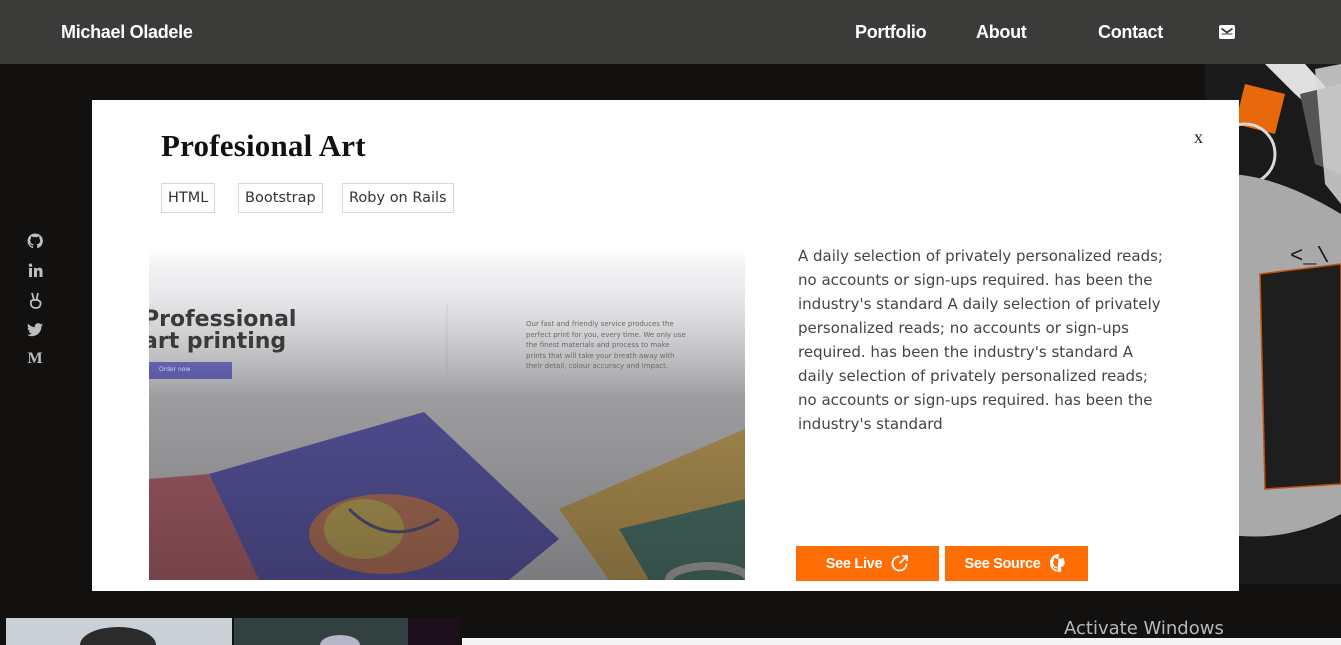 The height and width of the screenshot is (645, 1341). Describe the element at coordinates (263, 145) in the screenshot. I see `modal-title: Profesional Art` at that location.